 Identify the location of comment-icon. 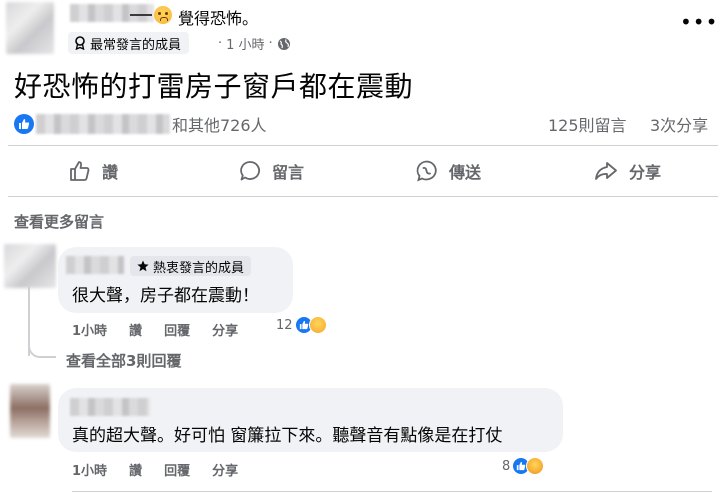
(250, 171).